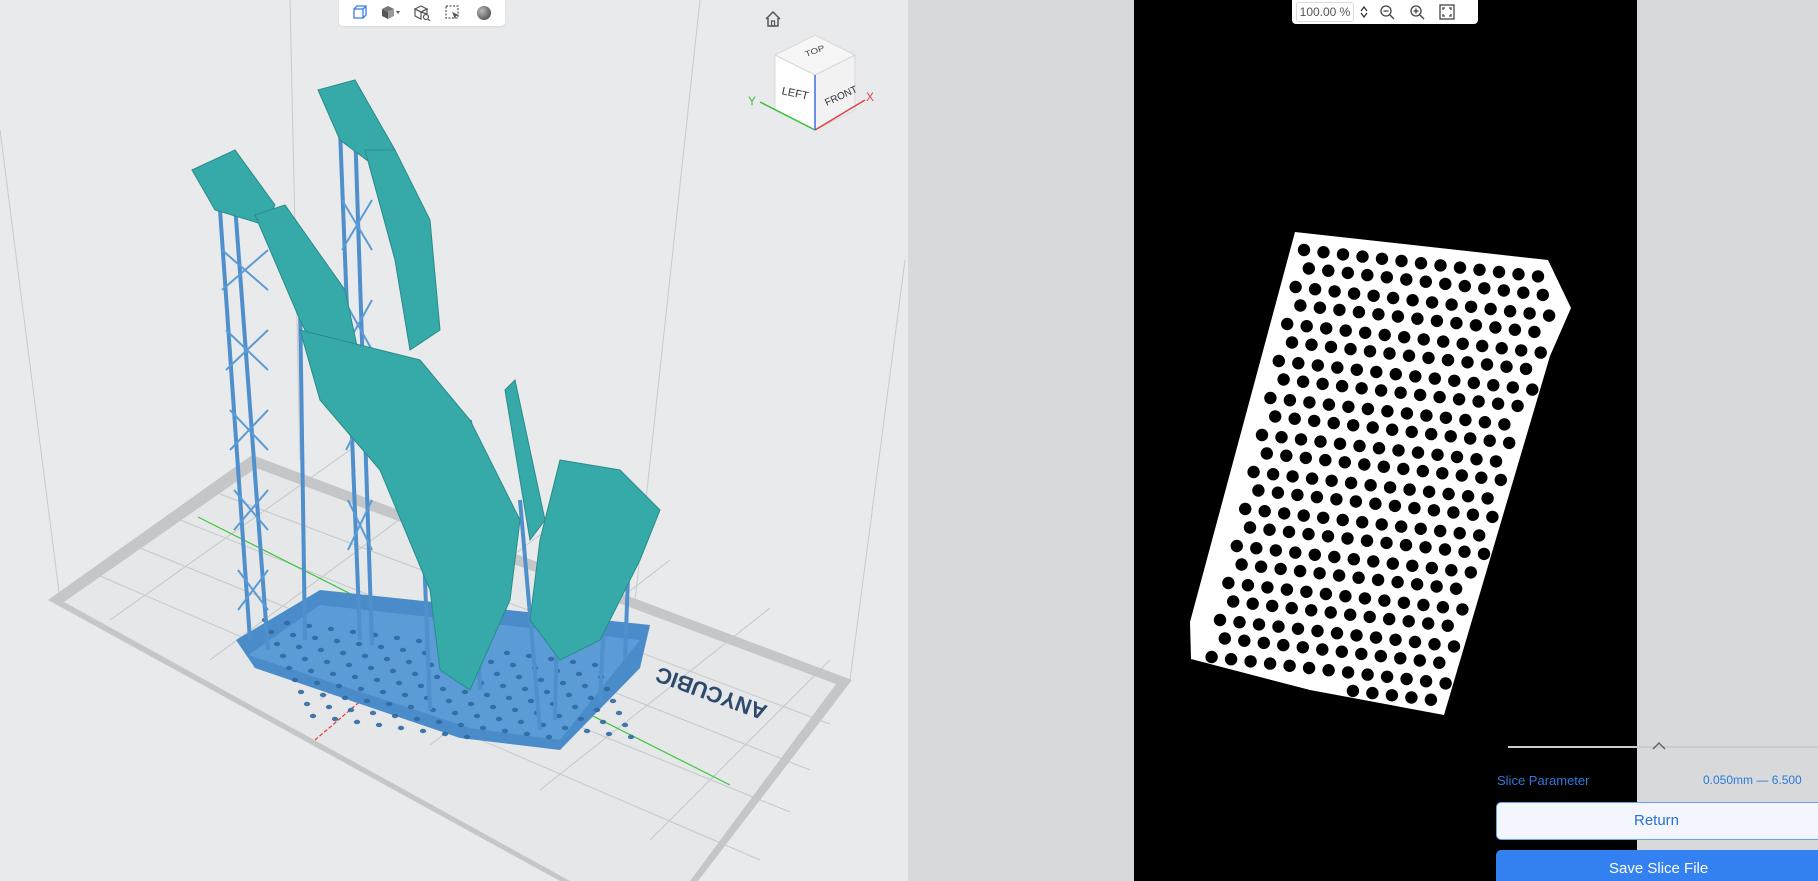 This screenshot has height=881, width=1818. What do you see at coordinates (1387, 12) in the screenshot?
I see `zoom-out-icon` at bounding box center [1387, 12].